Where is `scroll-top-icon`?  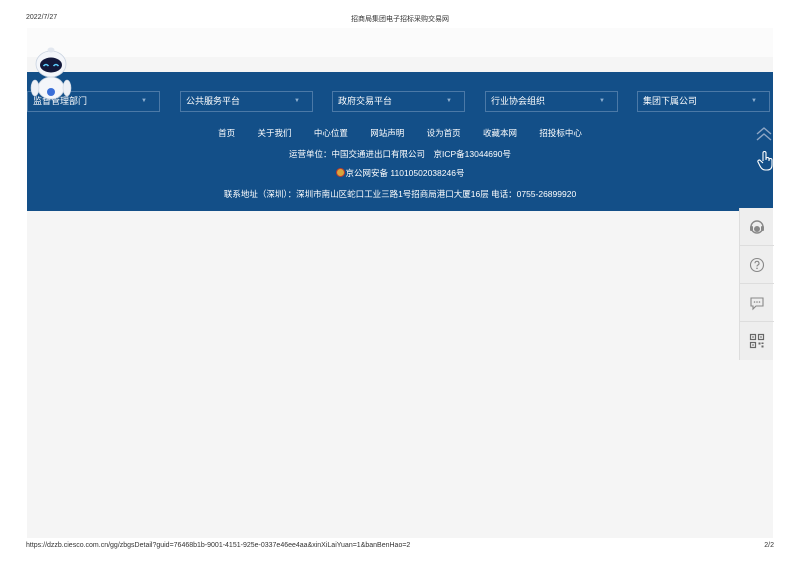 scroll-top-icon is located at coordinates (764, 135).